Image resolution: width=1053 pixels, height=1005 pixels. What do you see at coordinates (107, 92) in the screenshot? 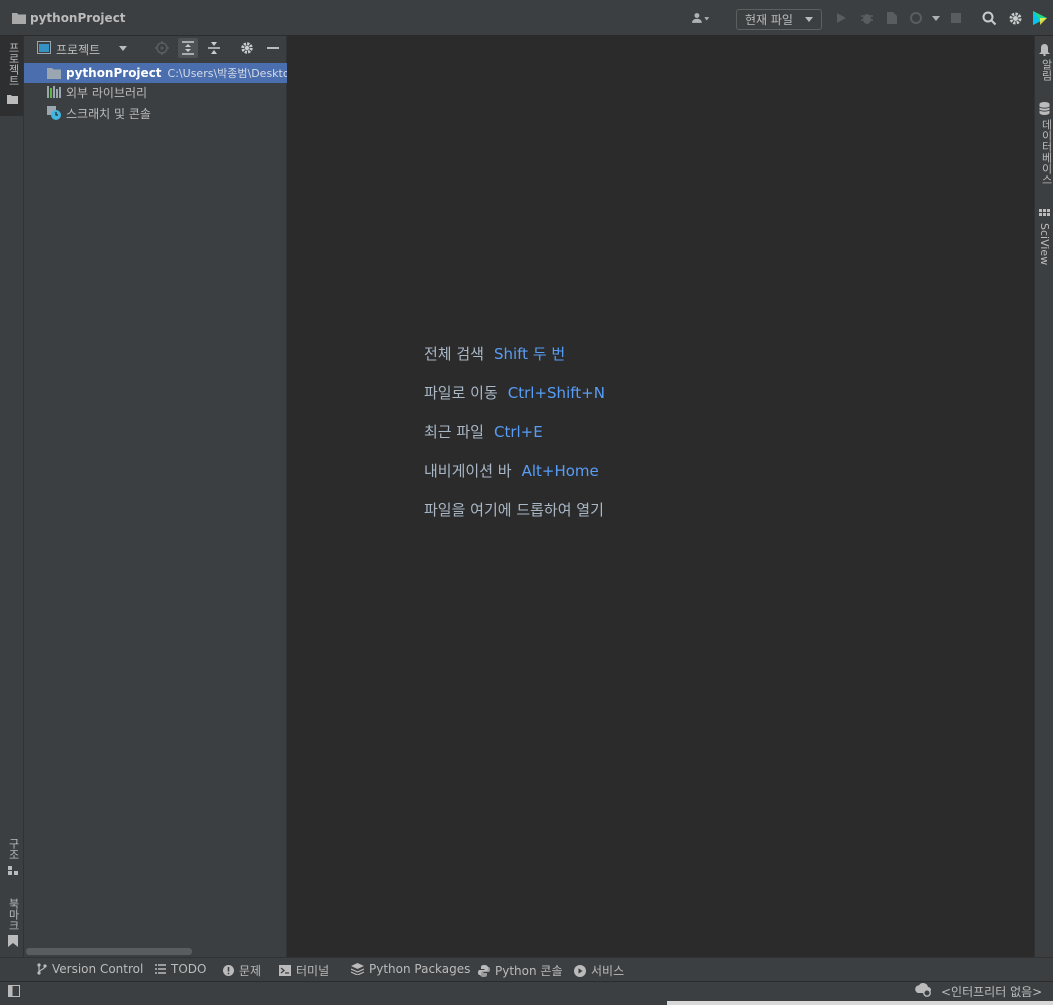
I see `tree-item-label: 외부 라이브러리` at bounding box center [107, 92].